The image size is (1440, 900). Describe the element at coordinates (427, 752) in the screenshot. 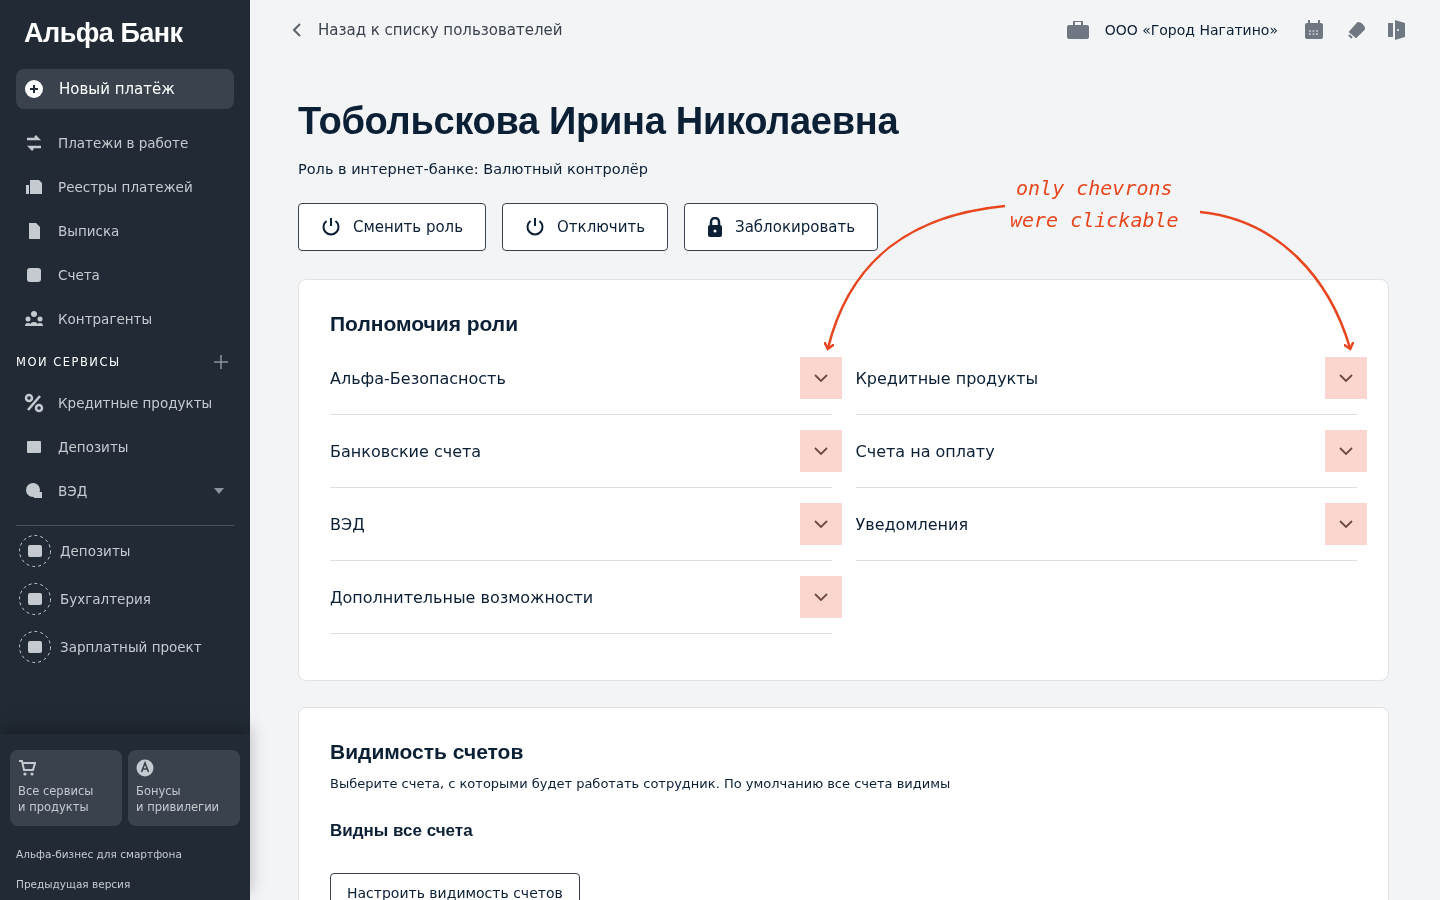

I see `card-title: Видимость счетов` at that location.